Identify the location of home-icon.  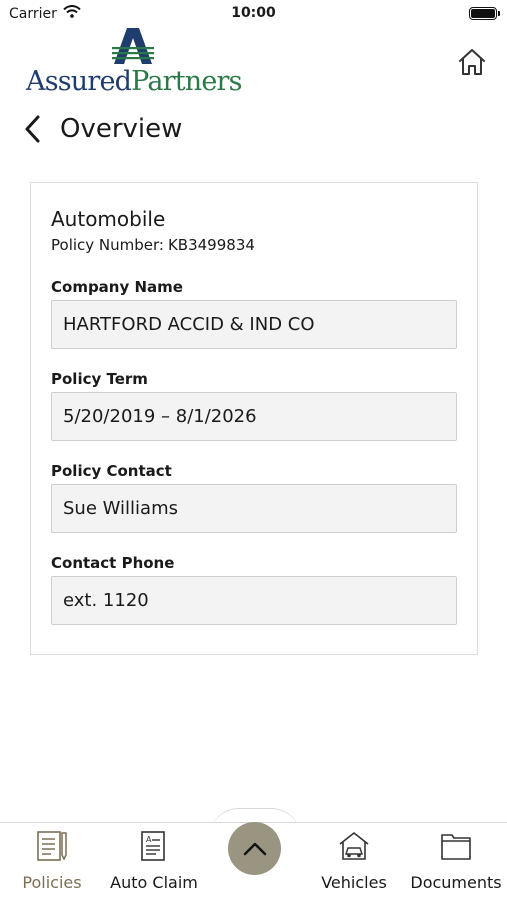
(472, 62).